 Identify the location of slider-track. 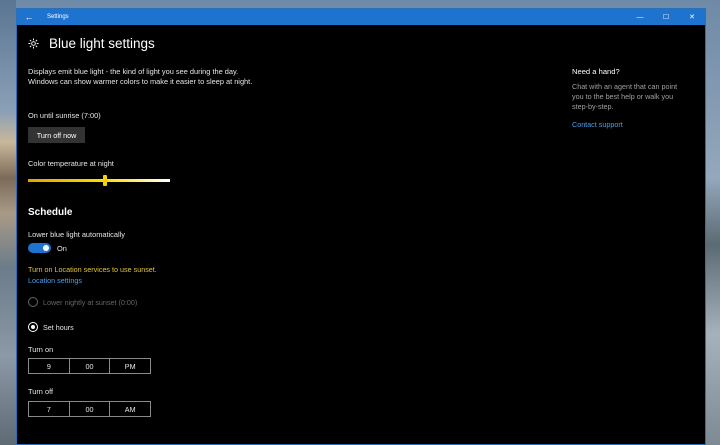
(99, 180).